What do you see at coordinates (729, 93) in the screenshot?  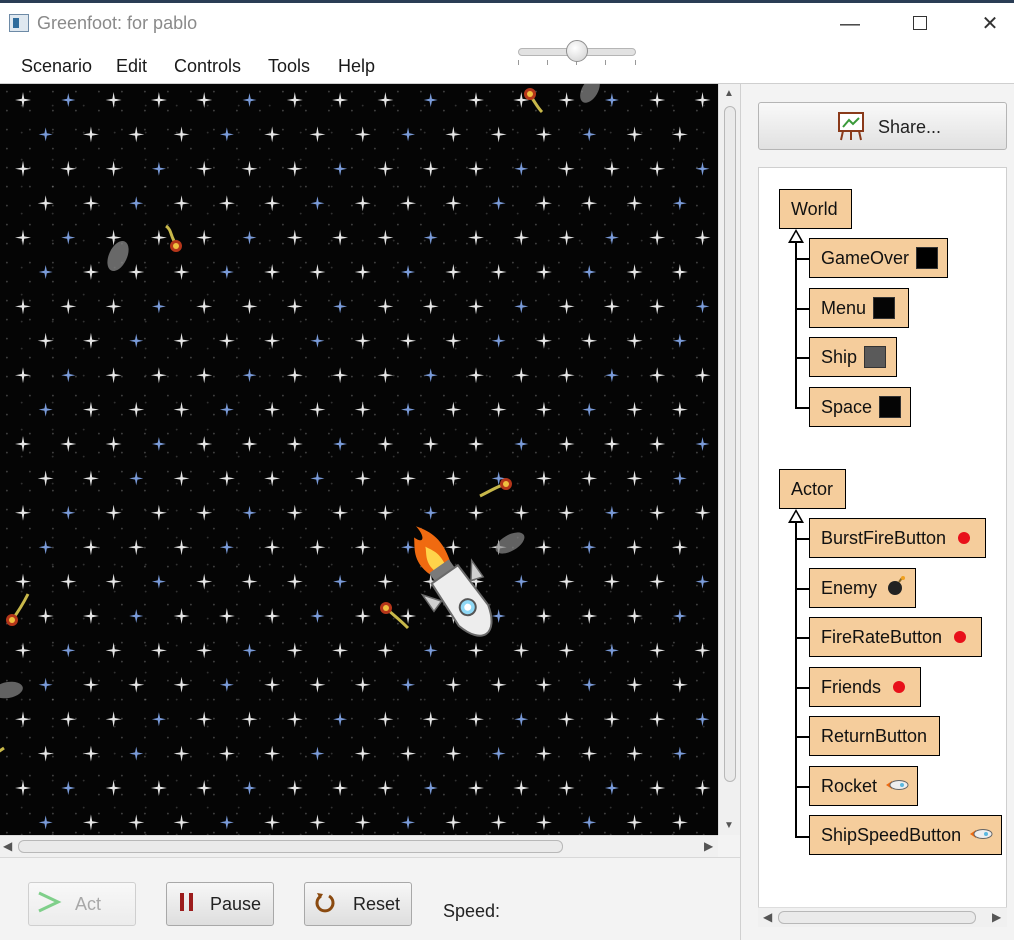 I see `scroll-up-arrow-icon: ▲` at bounding box center [729, 93].